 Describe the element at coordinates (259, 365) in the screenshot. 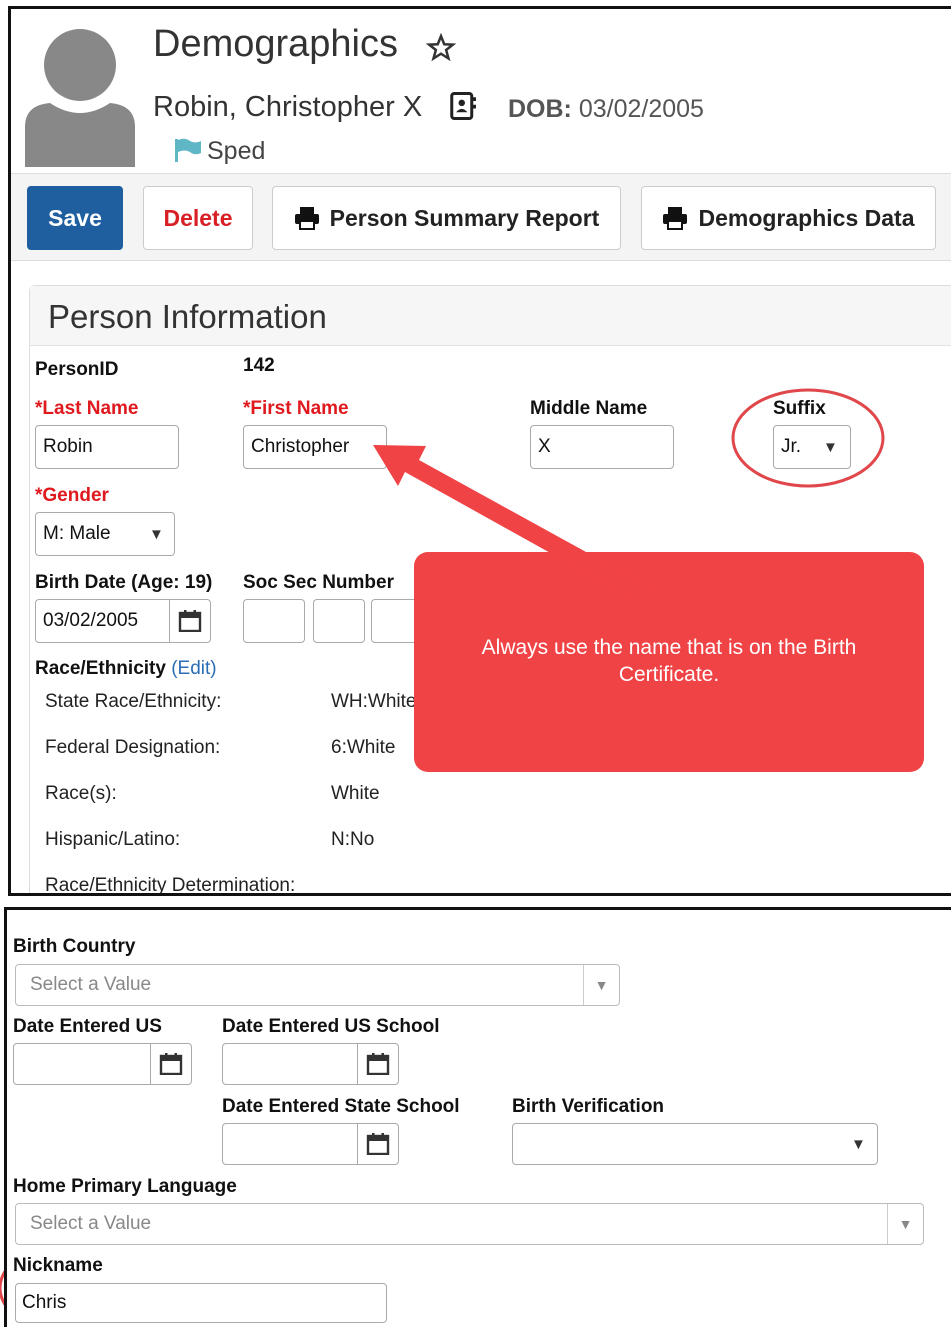

I see `person-id-value: 142` at that location.